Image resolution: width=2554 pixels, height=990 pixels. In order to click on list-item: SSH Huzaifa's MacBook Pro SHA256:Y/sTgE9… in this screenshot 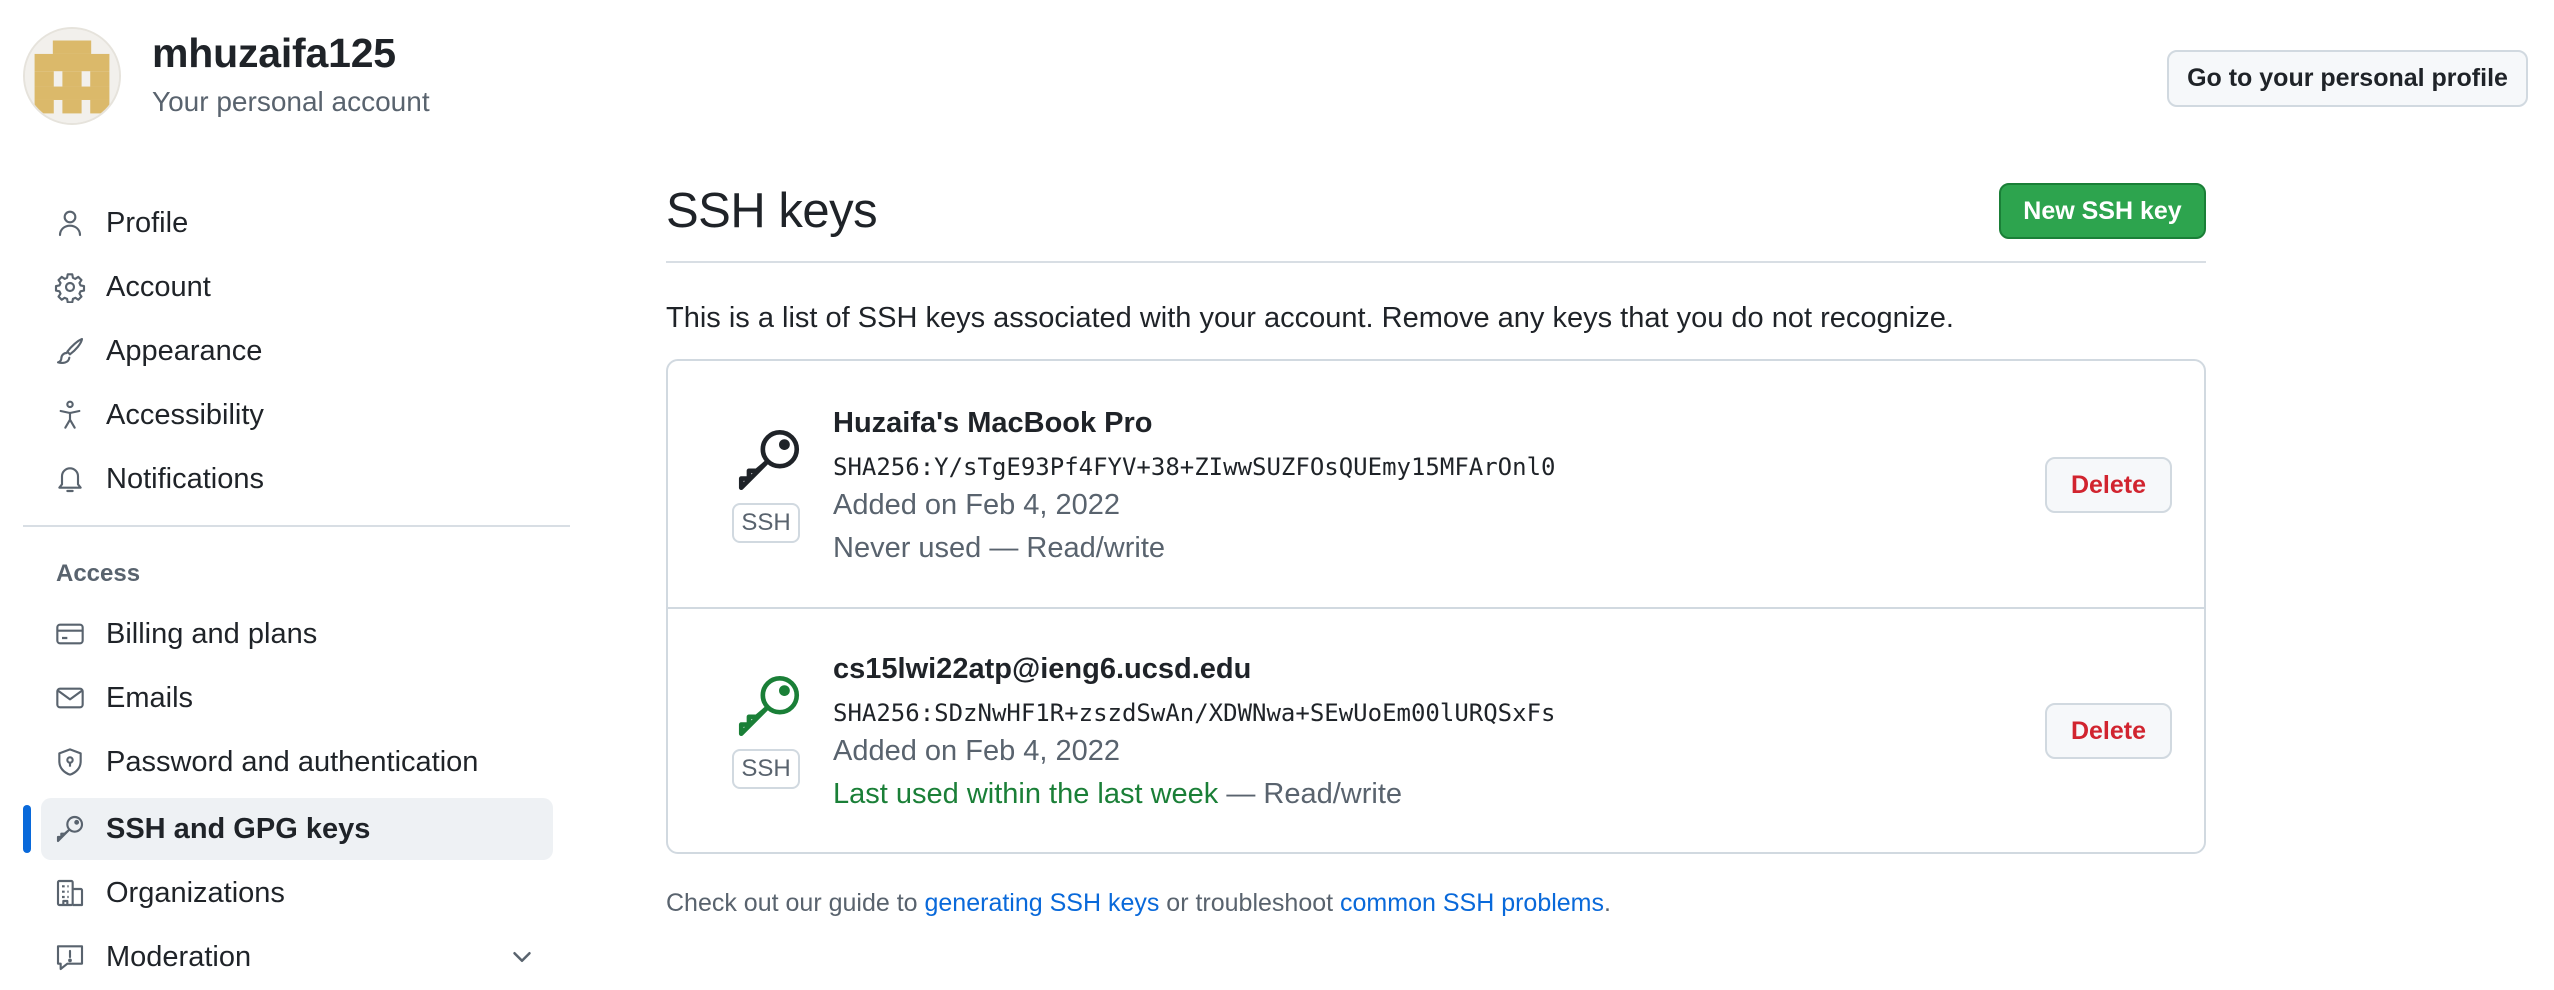, I will do `click(1436, 484)`.